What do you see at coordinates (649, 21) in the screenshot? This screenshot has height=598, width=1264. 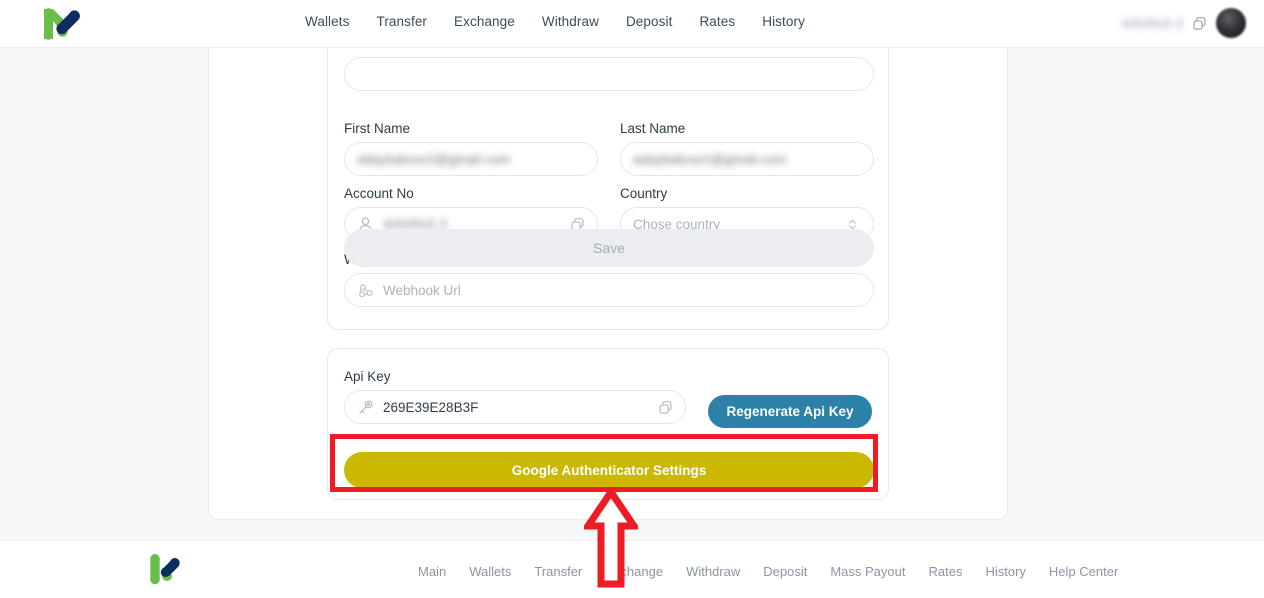 I see `nav-item-deposit: Deposit` at bounding box center [649, 21].